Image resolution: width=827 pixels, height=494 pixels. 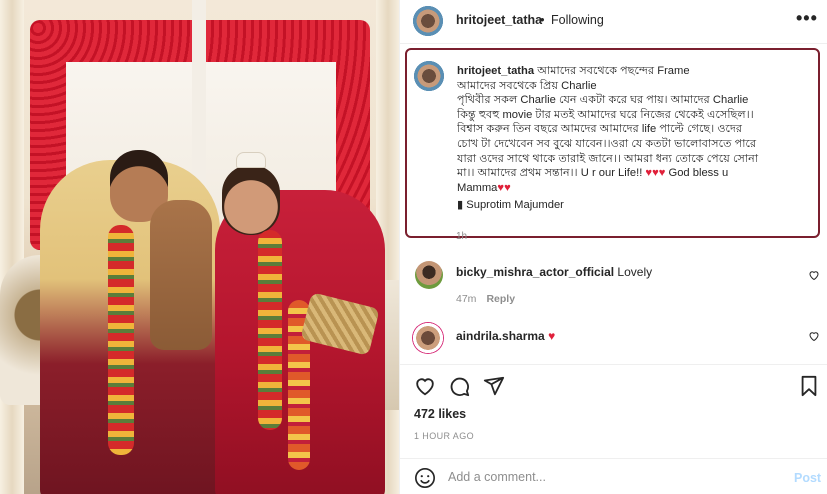 I want to click on caption-timestamp: 1h, so click(x=461, y=236).